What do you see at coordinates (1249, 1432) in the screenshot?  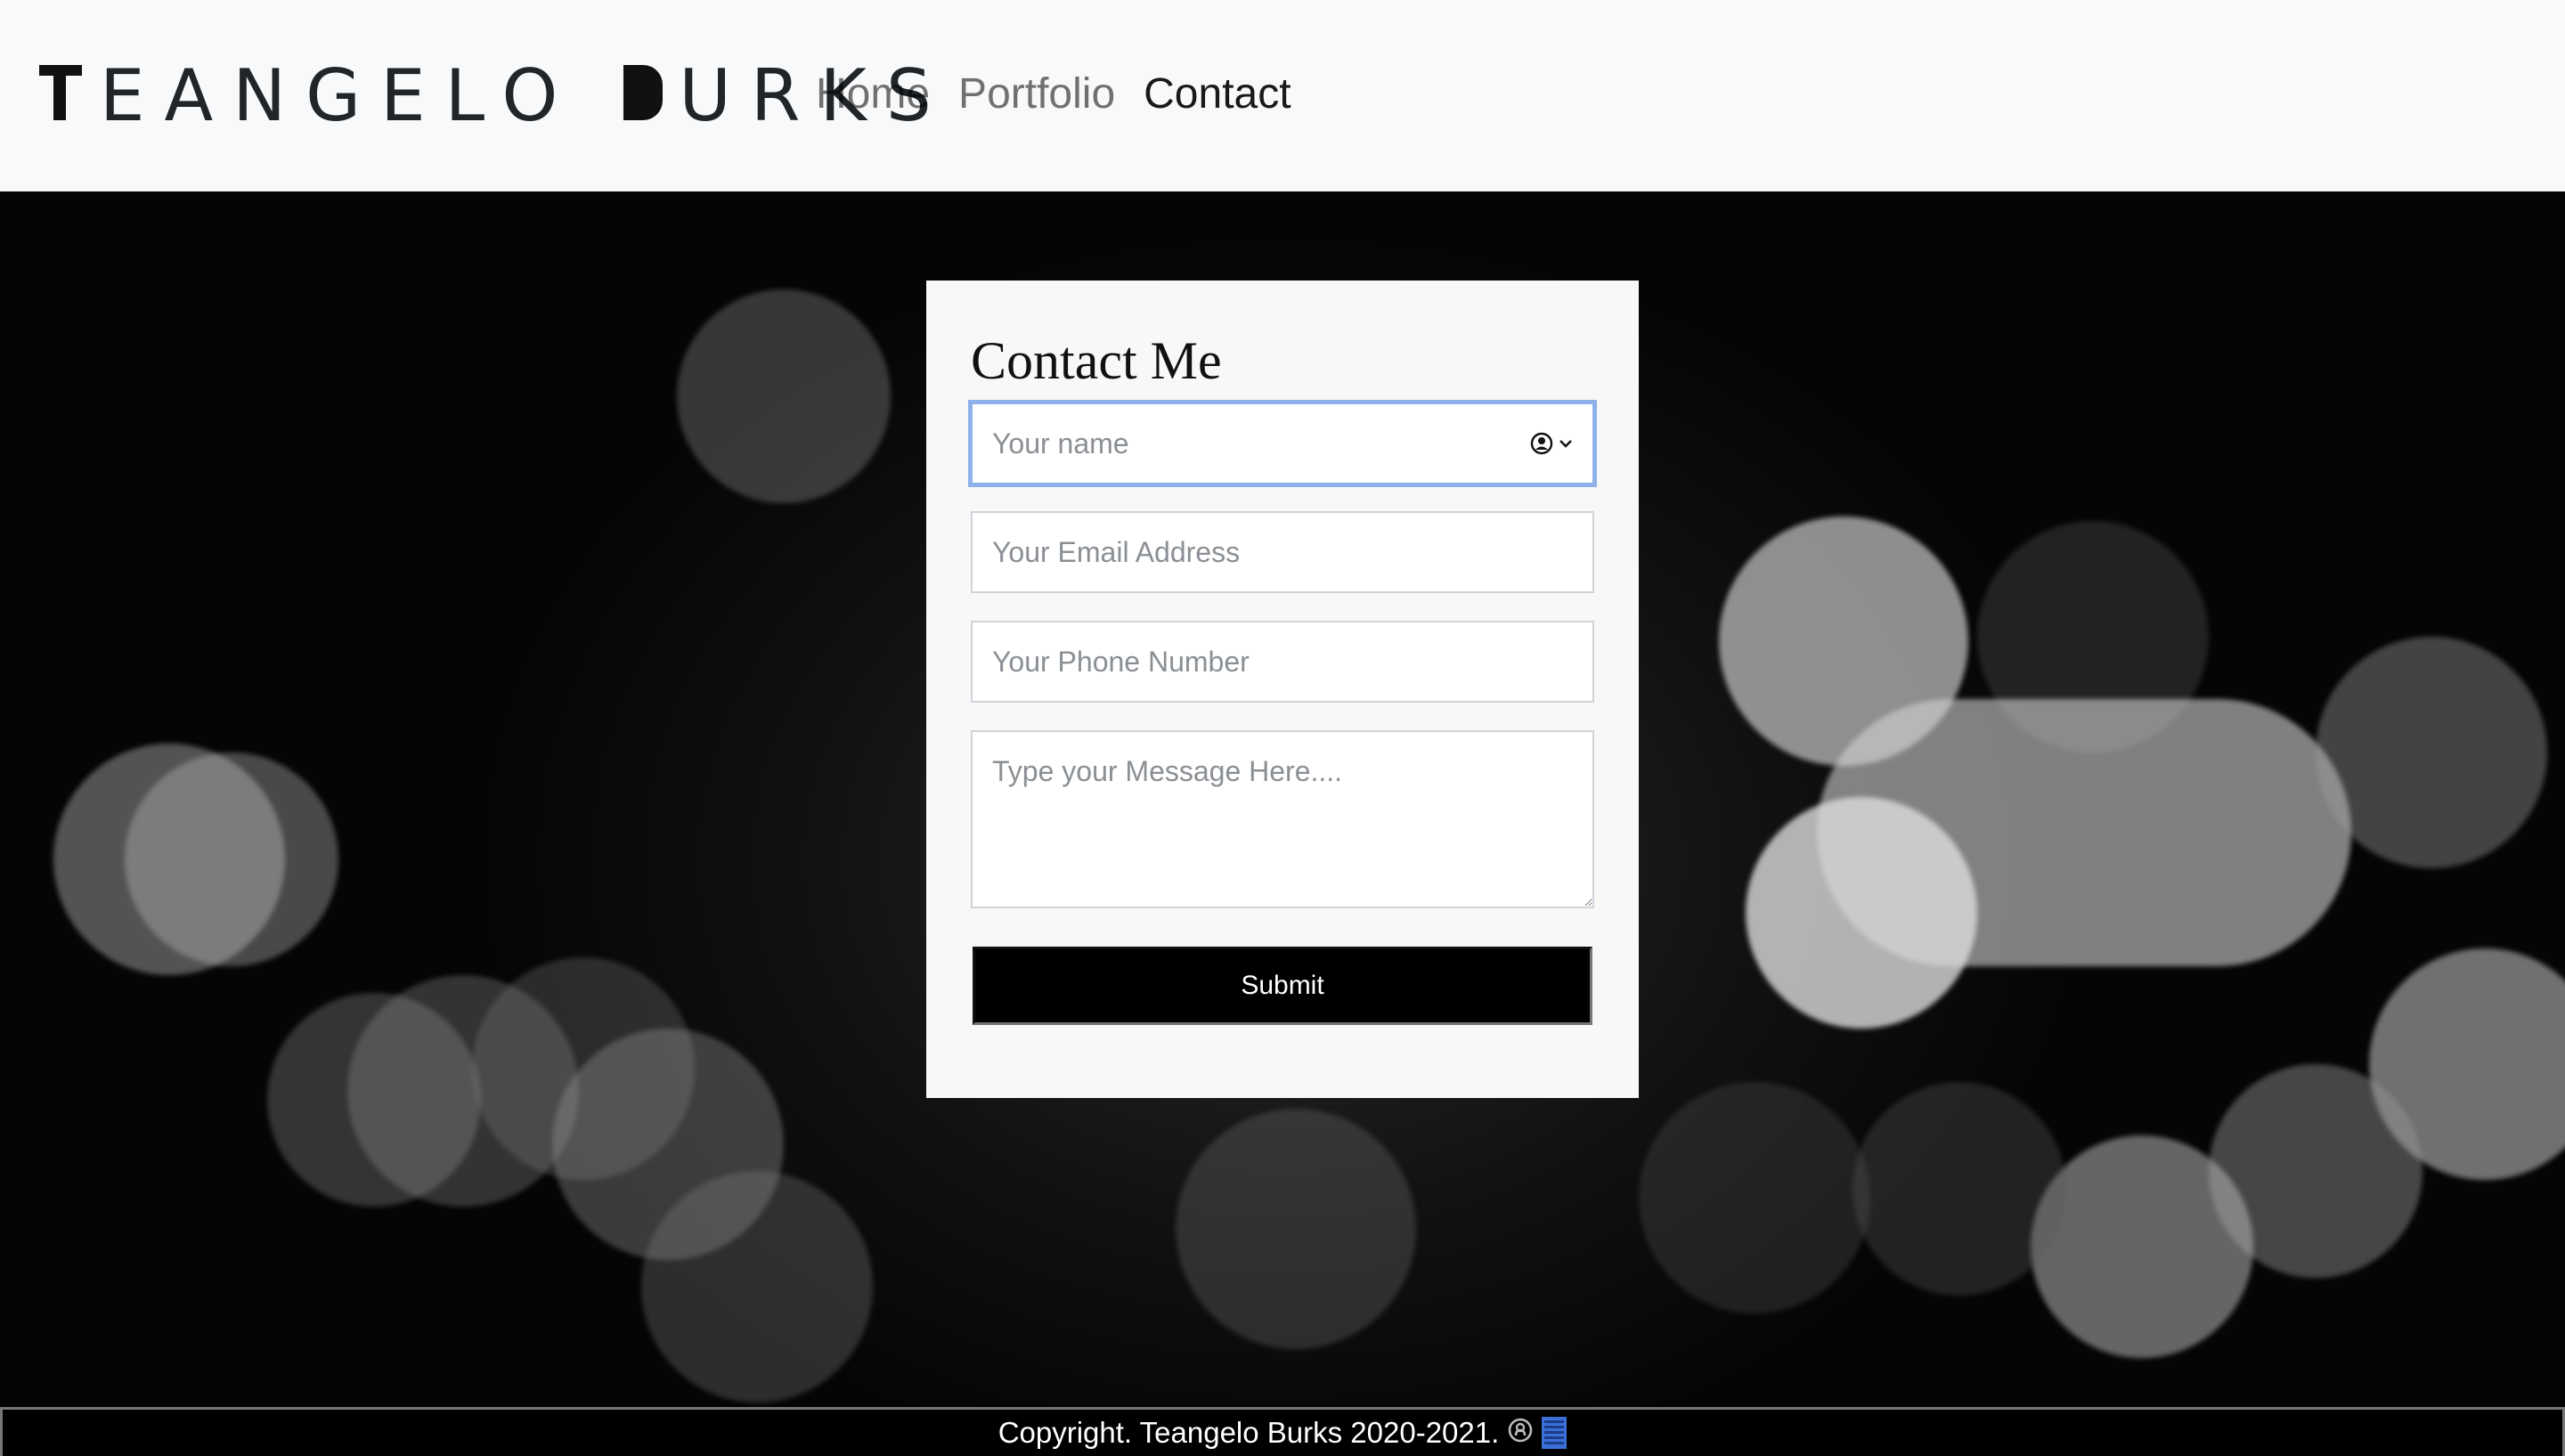 I see `copyright-text: Copyright. Teangelo Burks 2020-2021.` at bounding box center [1249, 1432].